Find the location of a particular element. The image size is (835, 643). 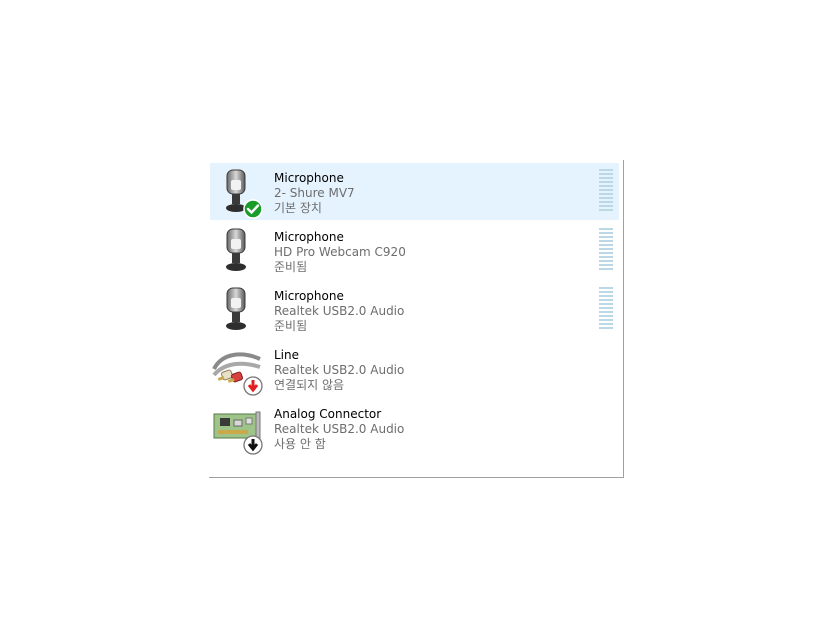

line-in-cable-icon is located at coordinates (238, 369).